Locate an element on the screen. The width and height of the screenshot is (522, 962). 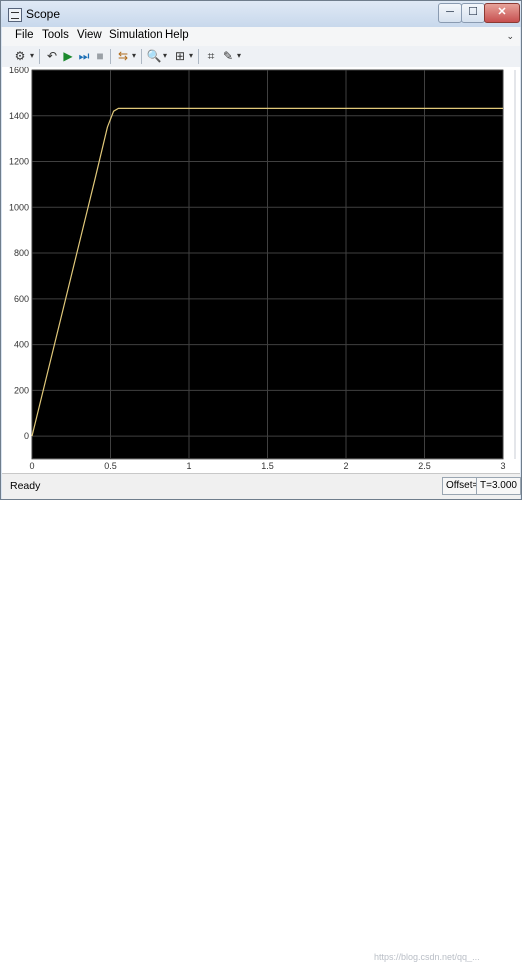
y-tick-label: 400 is located at coordinates (21, 345).